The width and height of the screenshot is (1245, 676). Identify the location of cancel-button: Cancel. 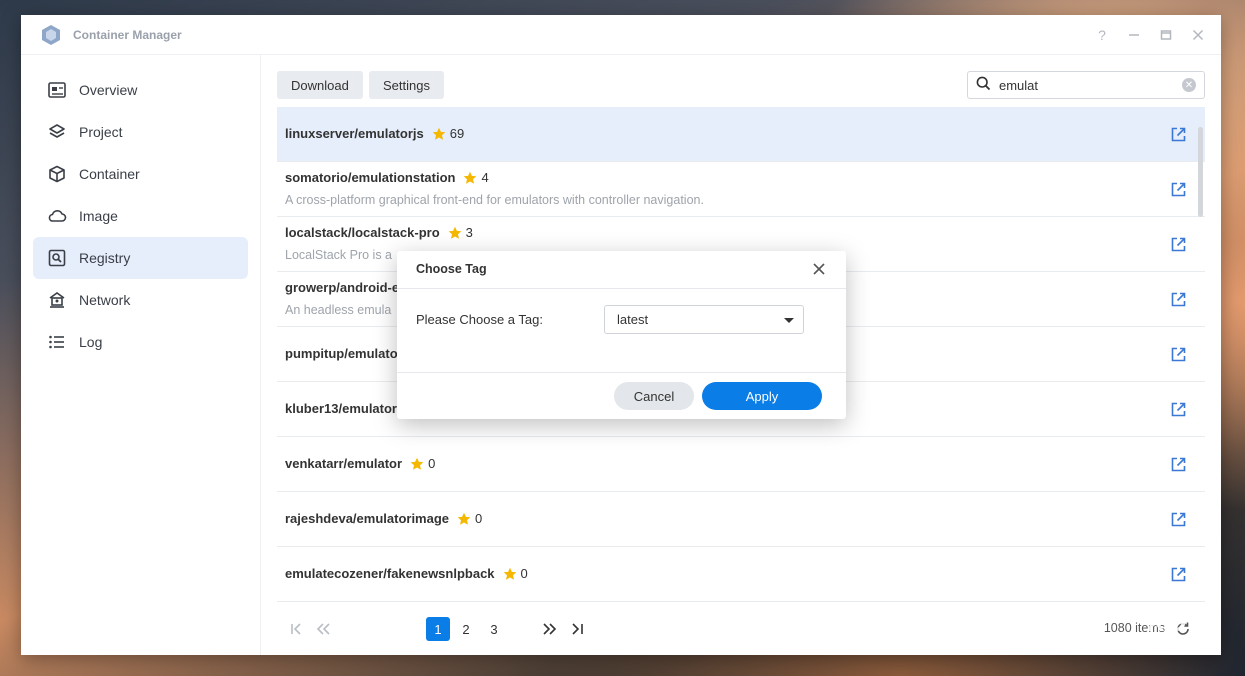
(654, 396).